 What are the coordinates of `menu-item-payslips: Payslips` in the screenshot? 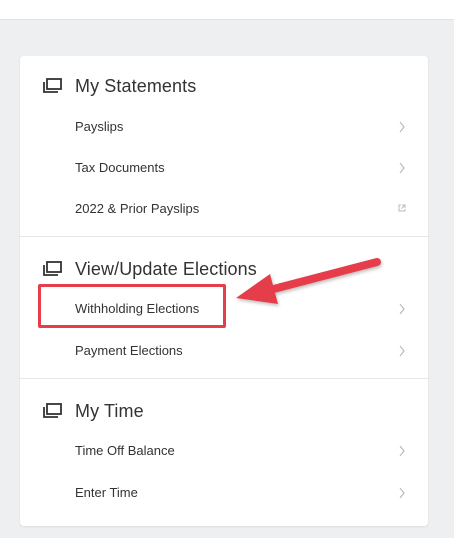 It's located at (224, 127).